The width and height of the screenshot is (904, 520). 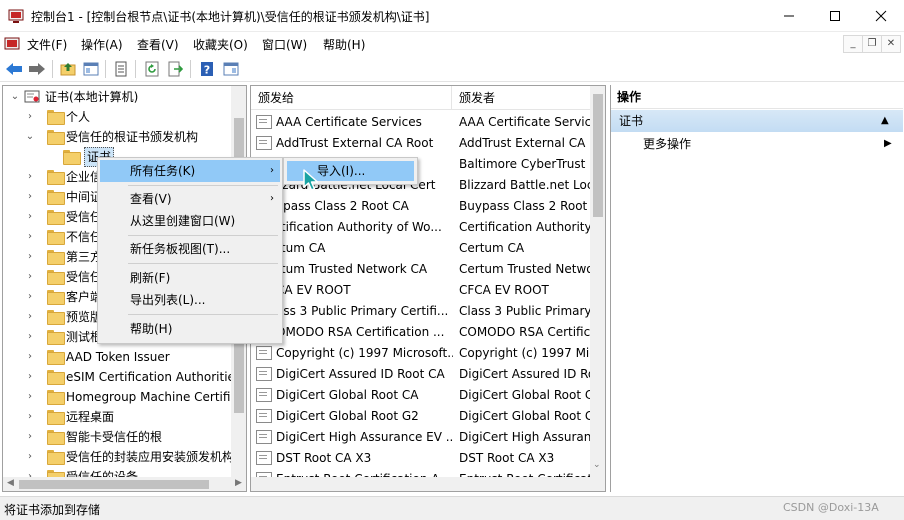 I want to click on tree-item: › AAD Token Issuer, so click(x=117, y=357).